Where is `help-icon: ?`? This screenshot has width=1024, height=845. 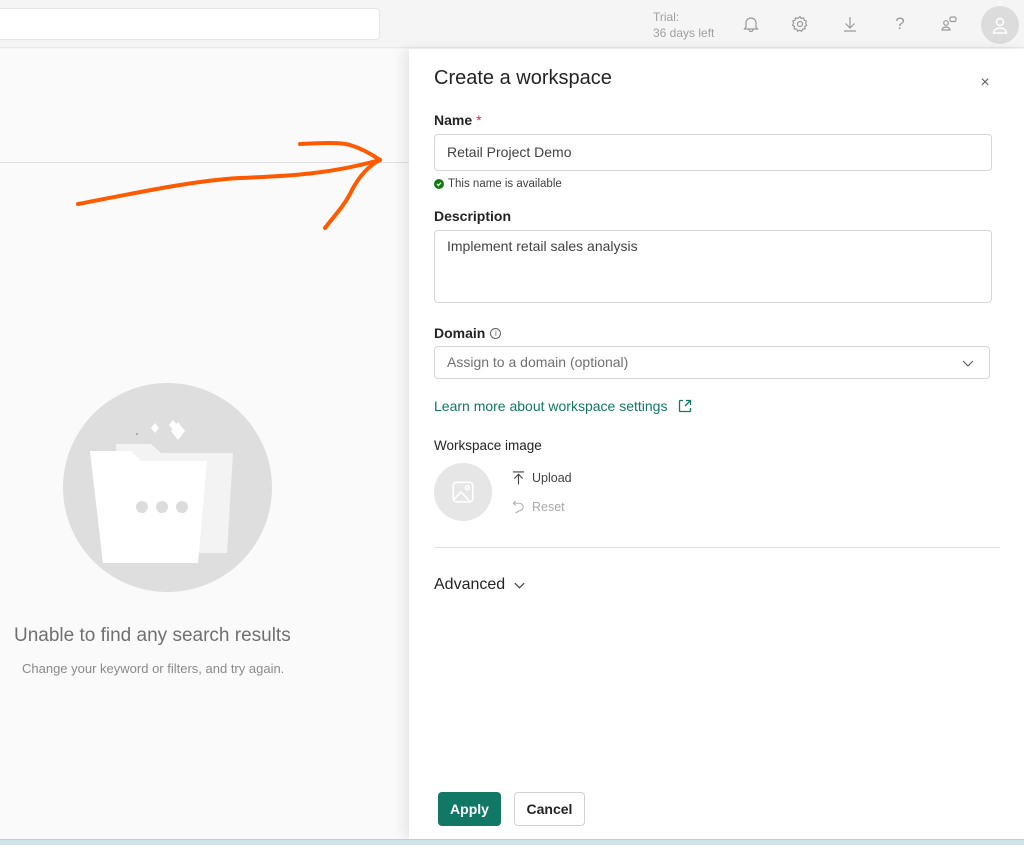 help-icon: ? is located at coordinates (900, 24).